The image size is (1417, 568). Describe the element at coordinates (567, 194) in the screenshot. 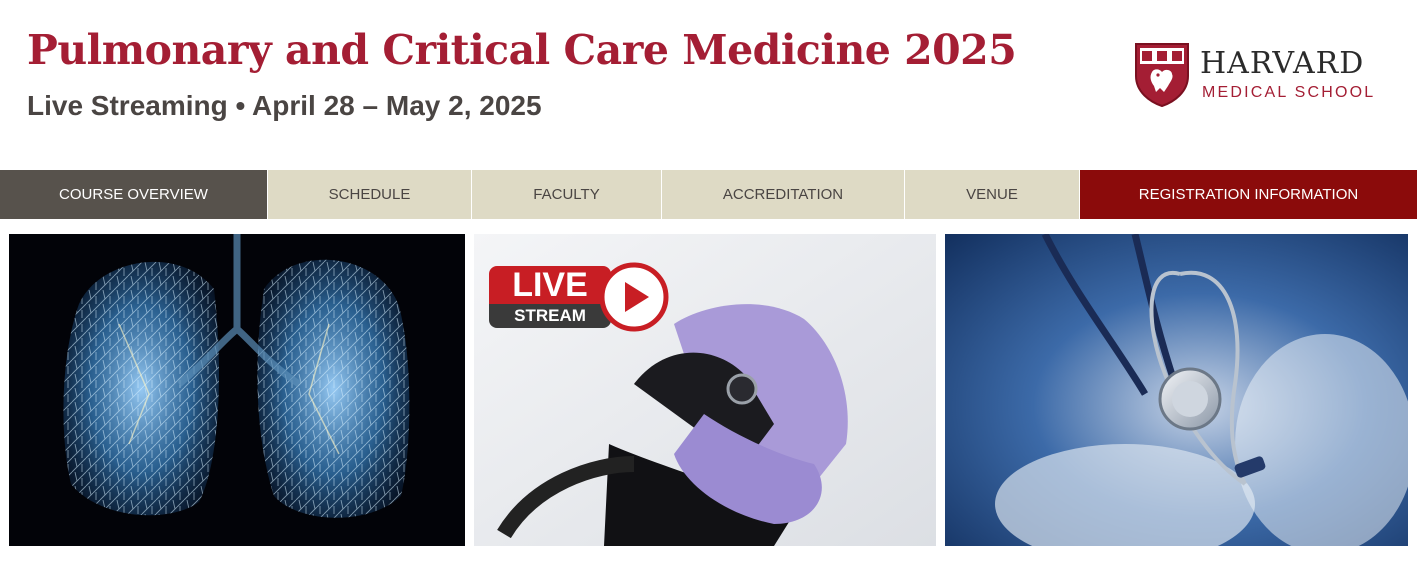

I see `nav-faculty: FACULTY` at that location.